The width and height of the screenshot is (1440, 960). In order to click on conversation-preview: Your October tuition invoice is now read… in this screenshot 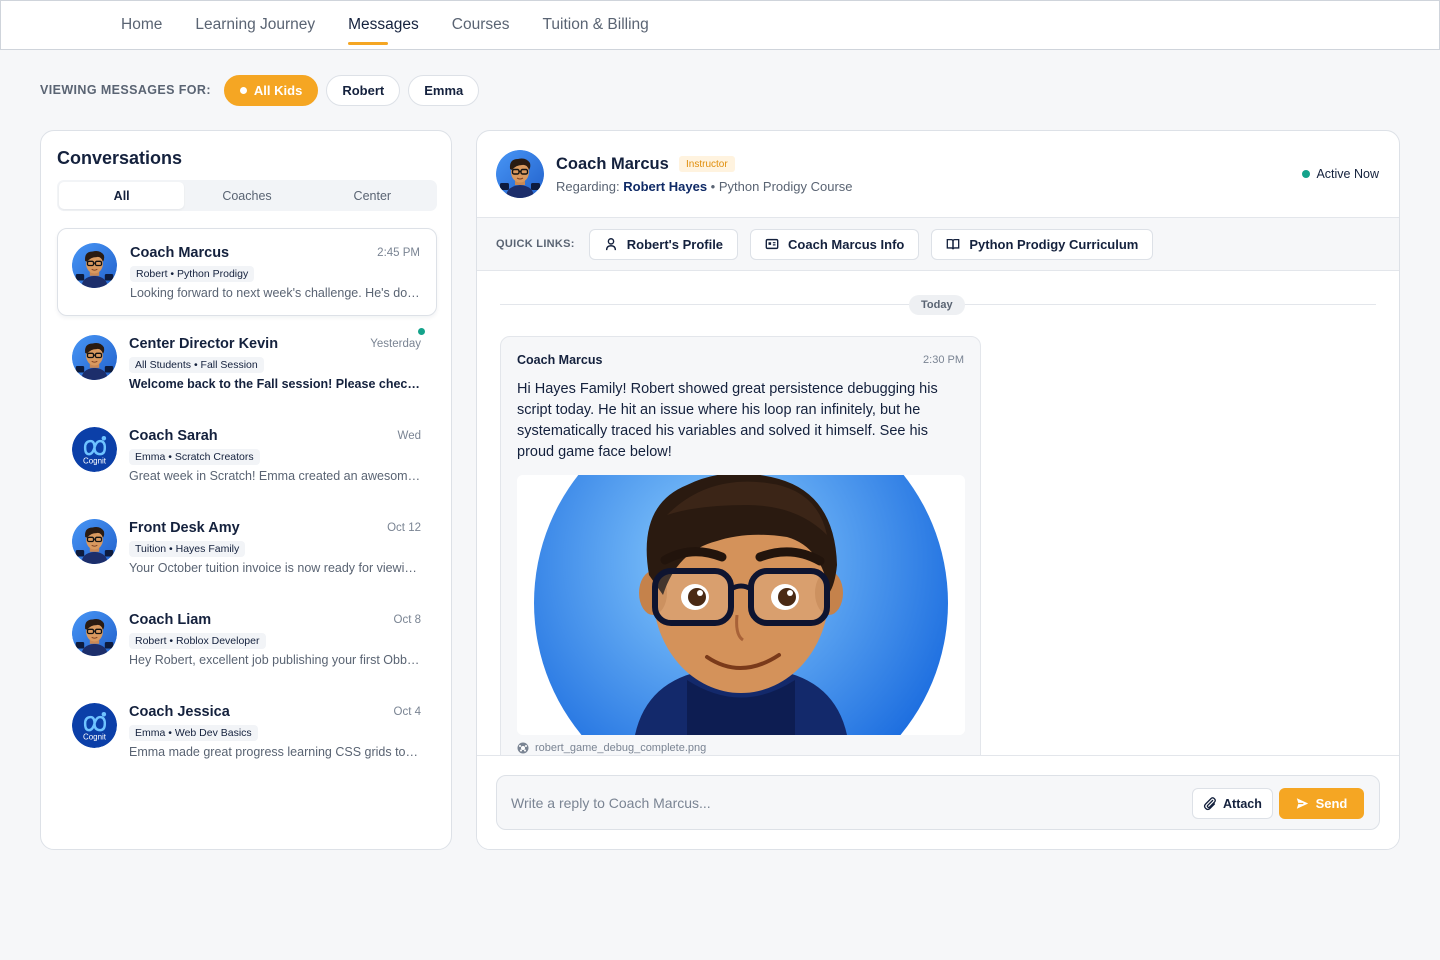, I will do `click(275, 568)`.